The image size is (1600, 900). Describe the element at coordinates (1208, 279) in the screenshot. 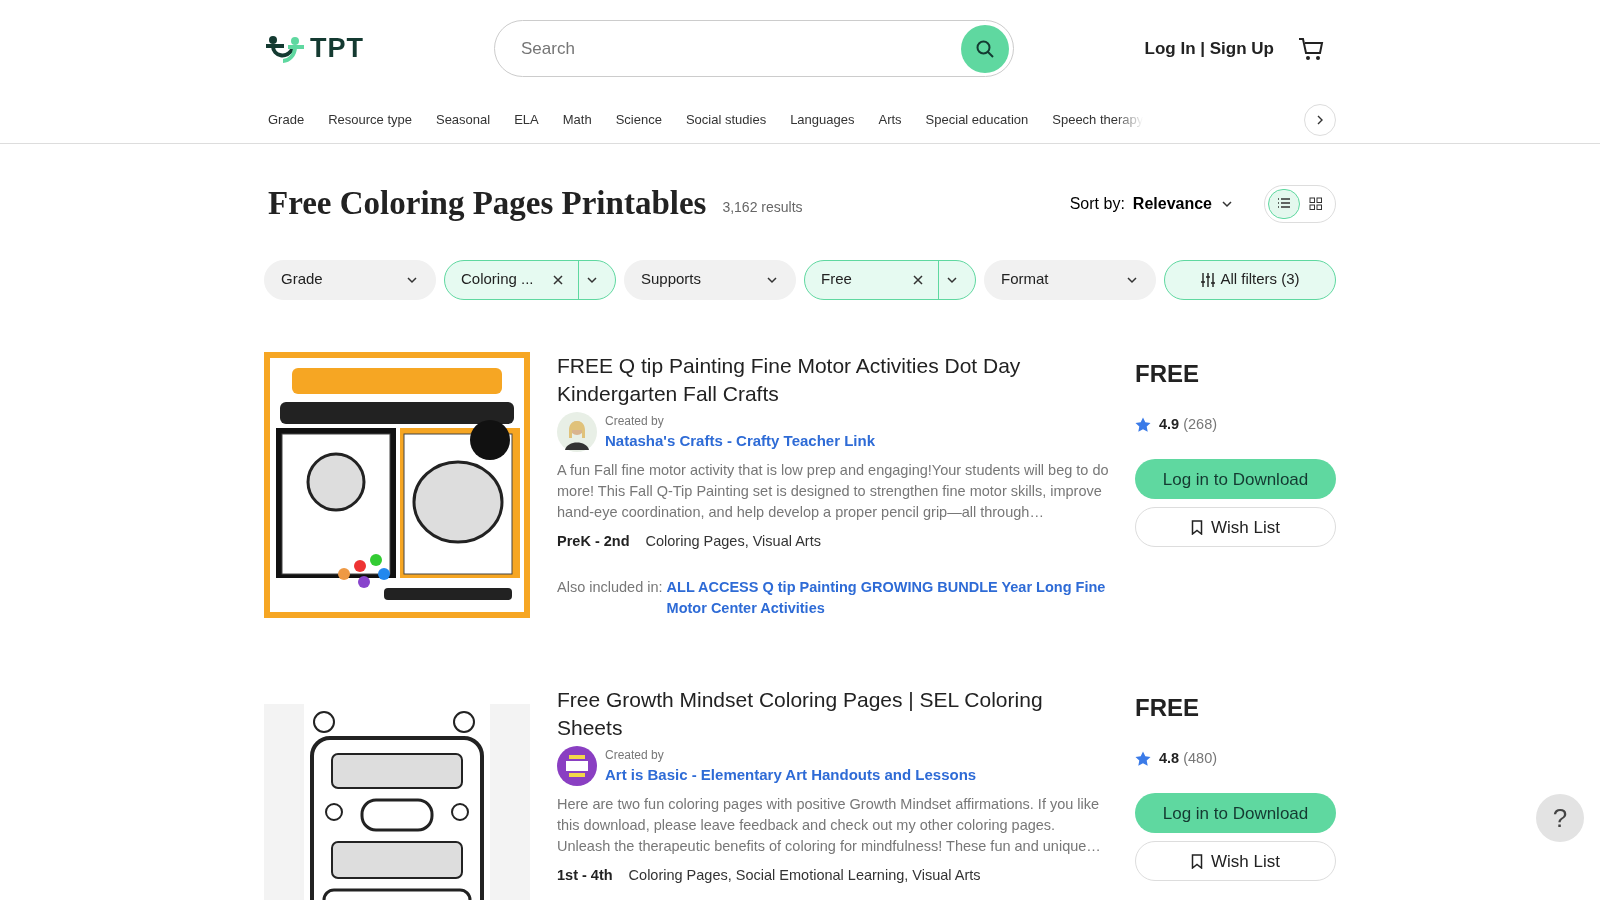

I see `sliders-icon` at that location.